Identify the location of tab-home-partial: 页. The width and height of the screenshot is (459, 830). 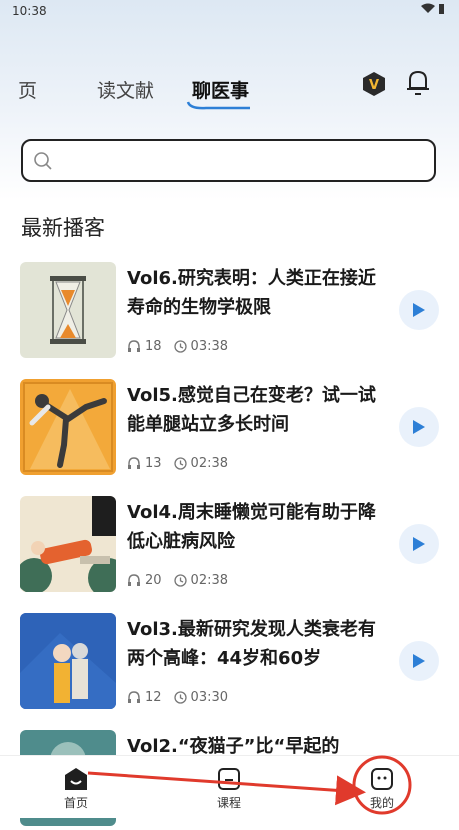
(27, 89).